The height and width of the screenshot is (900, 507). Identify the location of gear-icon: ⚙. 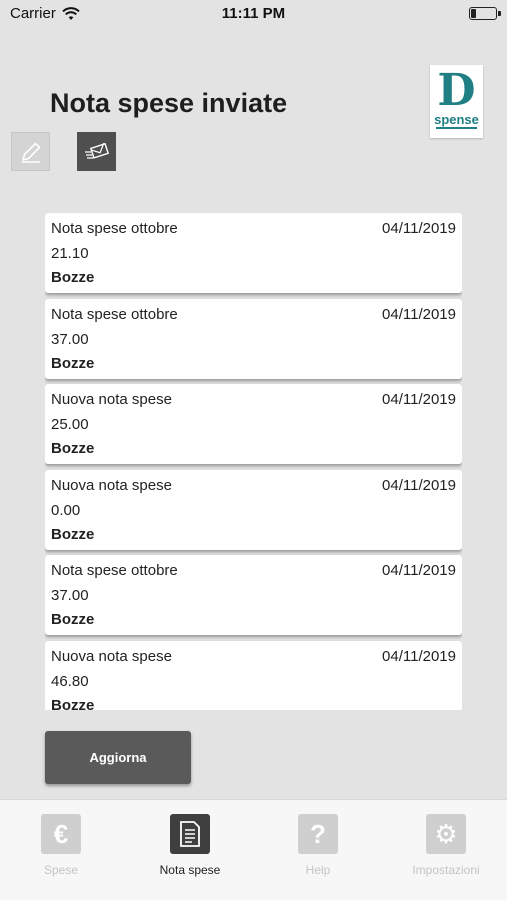
(446, 834).